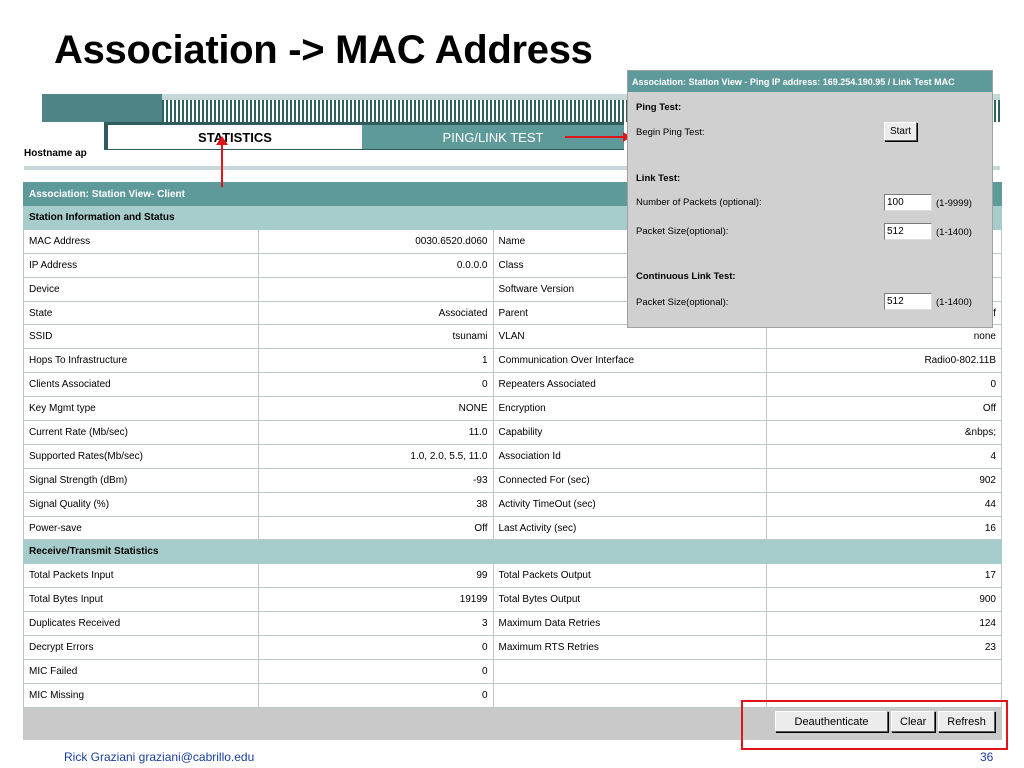 The image size is (1024, 768). What do you see at coordinates (141, 361) in the screenshot?
I see `field-label: Hops To Infrastructure` at bounding box center [141, 361].